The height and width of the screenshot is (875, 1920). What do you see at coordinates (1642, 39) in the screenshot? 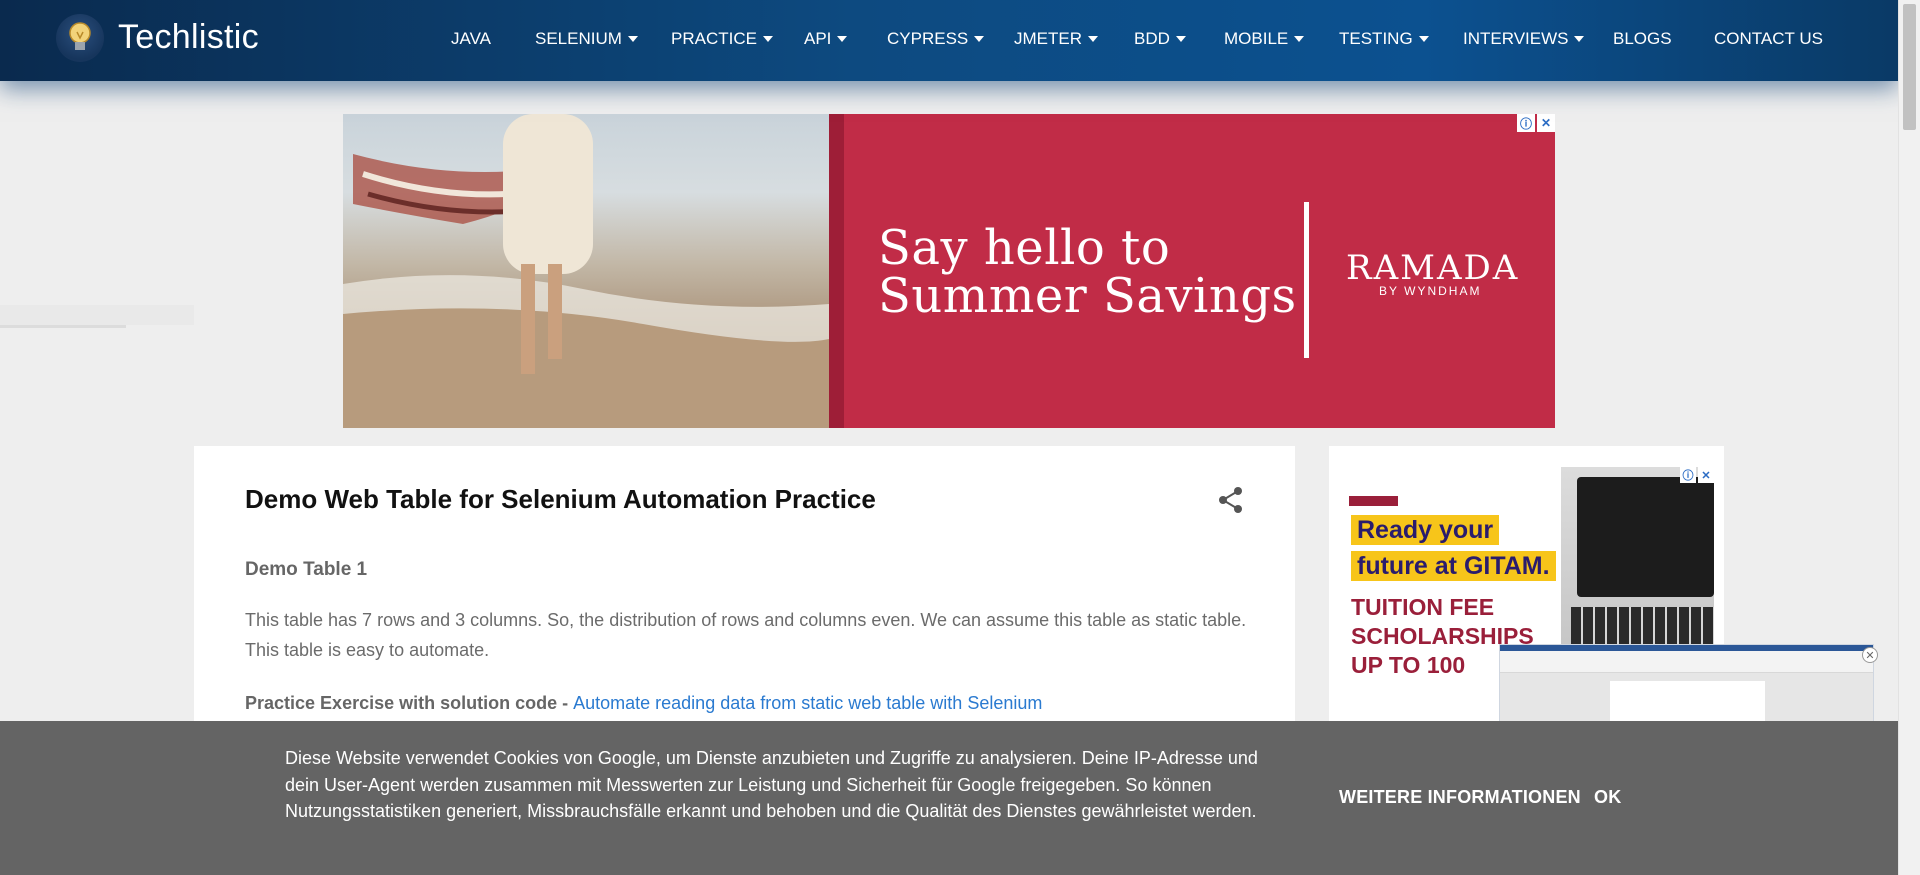
I see `nav-blogs: BLOGS` at bounding box center [1642, 39].